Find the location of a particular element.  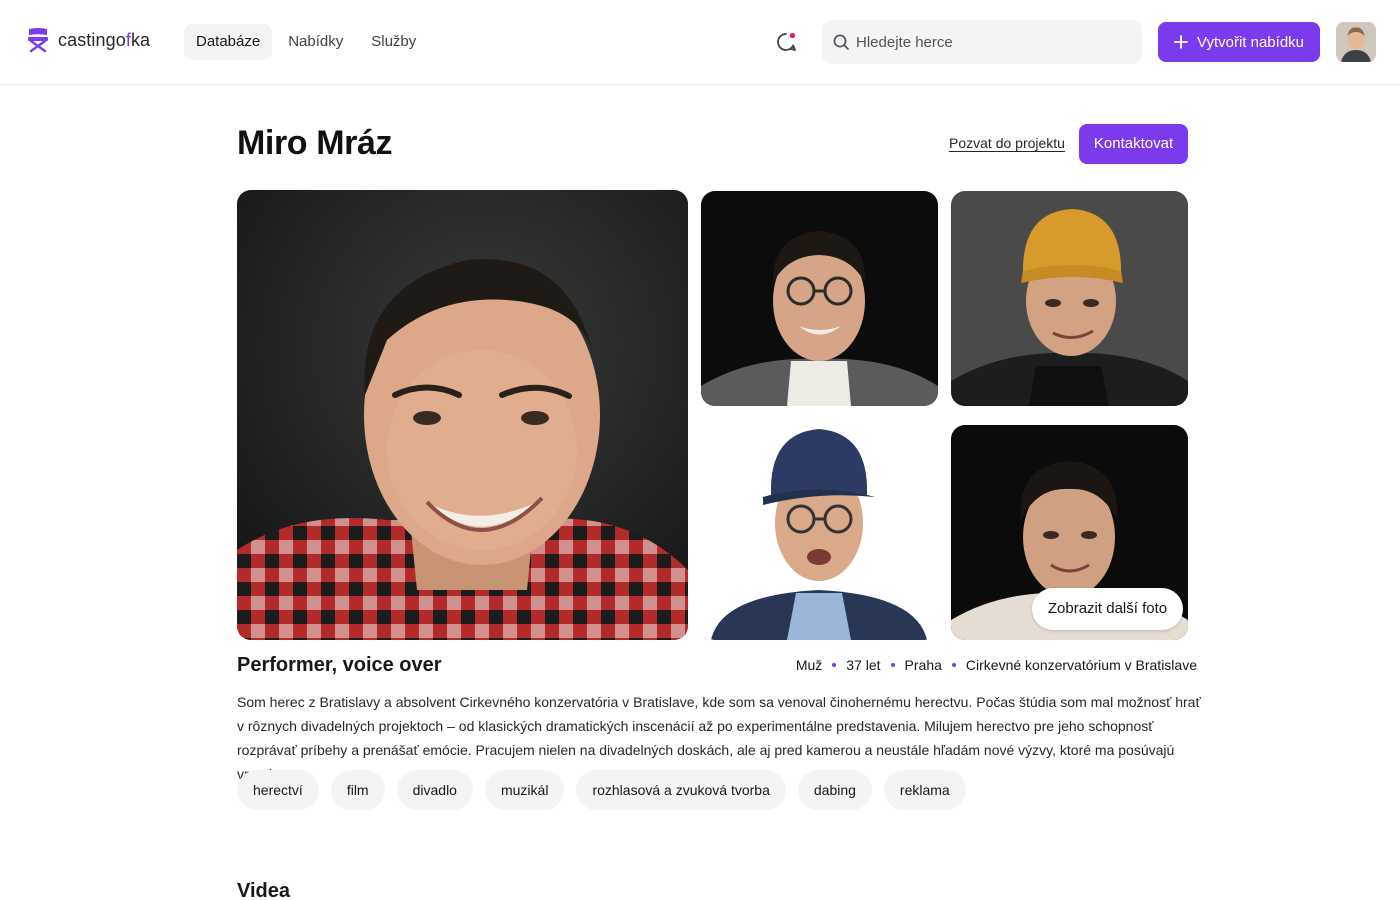

contact-button: Kontaktovat is located at coordinates (1133, 144).